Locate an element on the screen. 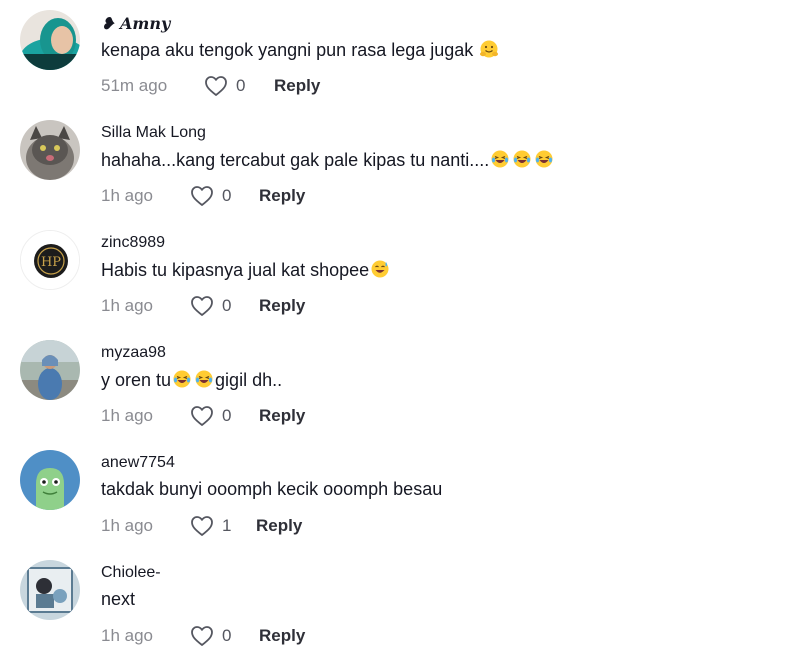 The height and width of the screenshot is (660, 811). comment-meta: 1h ago 1 Reply is located at coordinates (351, 526).